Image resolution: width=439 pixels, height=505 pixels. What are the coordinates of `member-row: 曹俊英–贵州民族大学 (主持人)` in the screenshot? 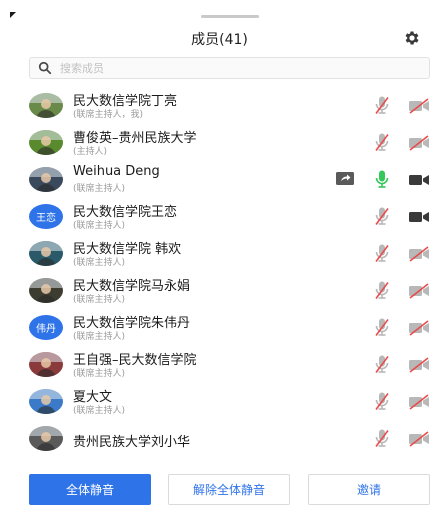 It's located at (219, 142).